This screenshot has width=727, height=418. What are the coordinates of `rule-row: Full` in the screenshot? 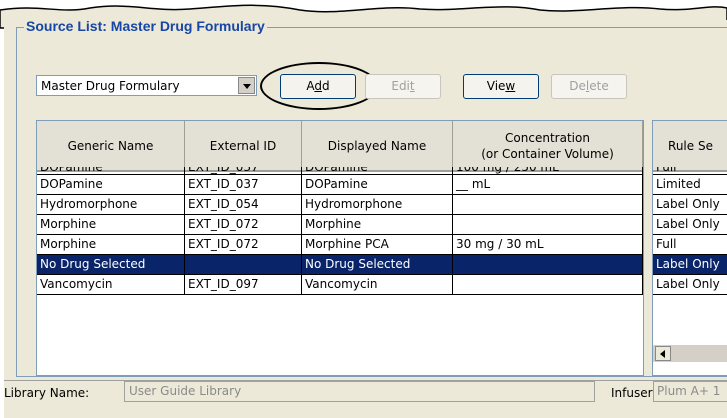 It's located at (690, 245).